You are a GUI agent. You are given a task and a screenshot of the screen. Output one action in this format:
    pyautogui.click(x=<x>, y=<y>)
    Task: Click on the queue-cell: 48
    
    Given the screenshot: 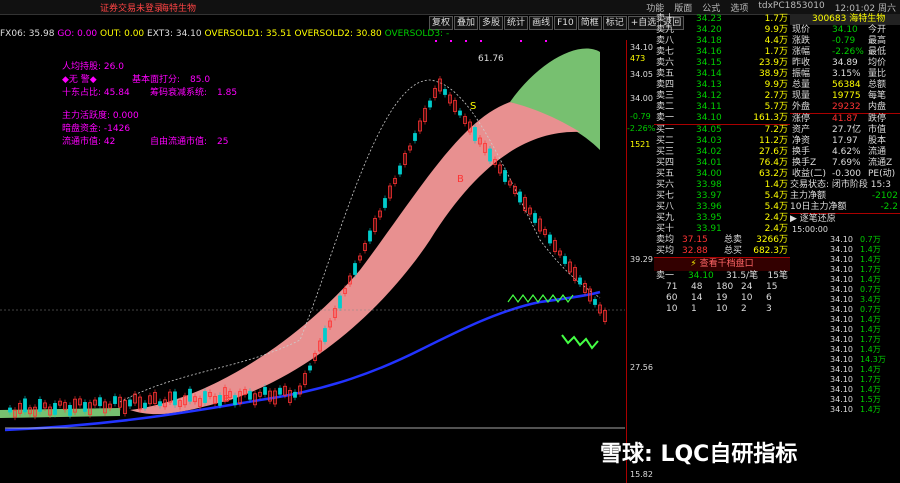 What is the action you would take?
    pyautogui.click(x=697, y=287)
    